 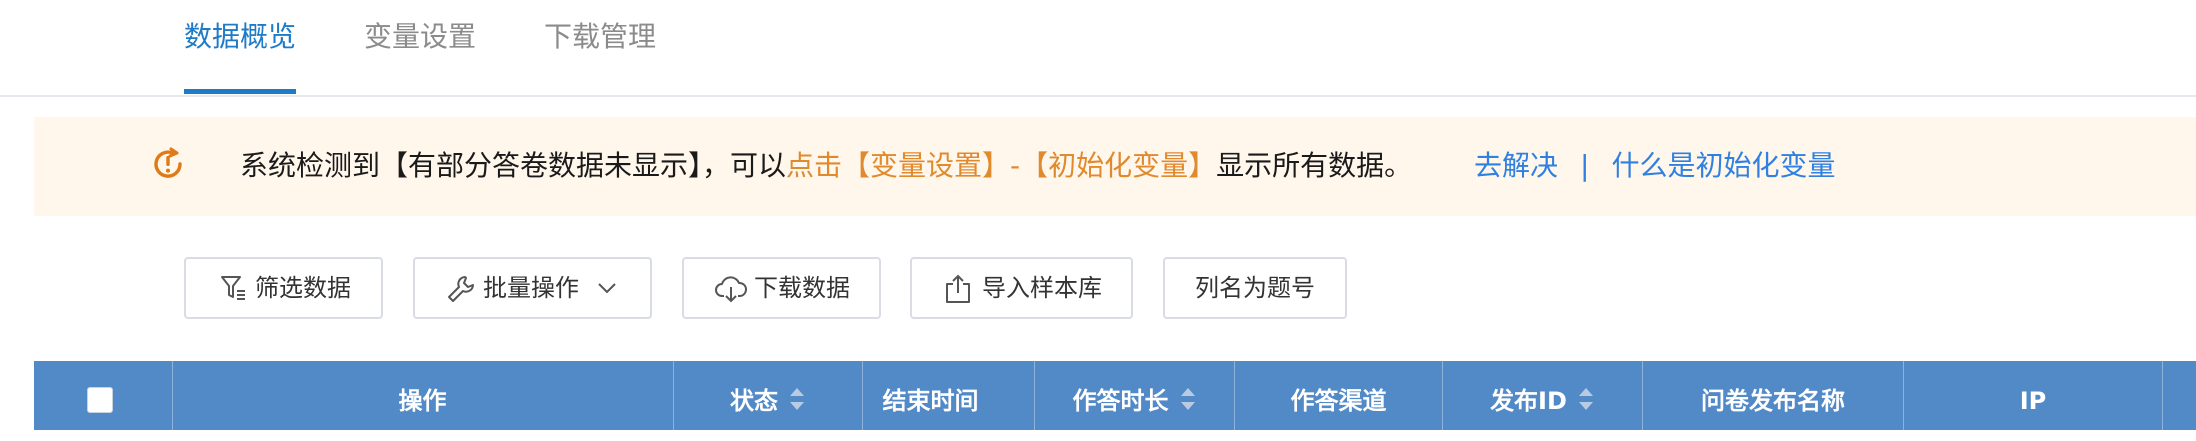 What do you see at coordinates (2033, 401) in the screenshot?
I see `header-ip-label: IP` at bounding box center [2033, 401].